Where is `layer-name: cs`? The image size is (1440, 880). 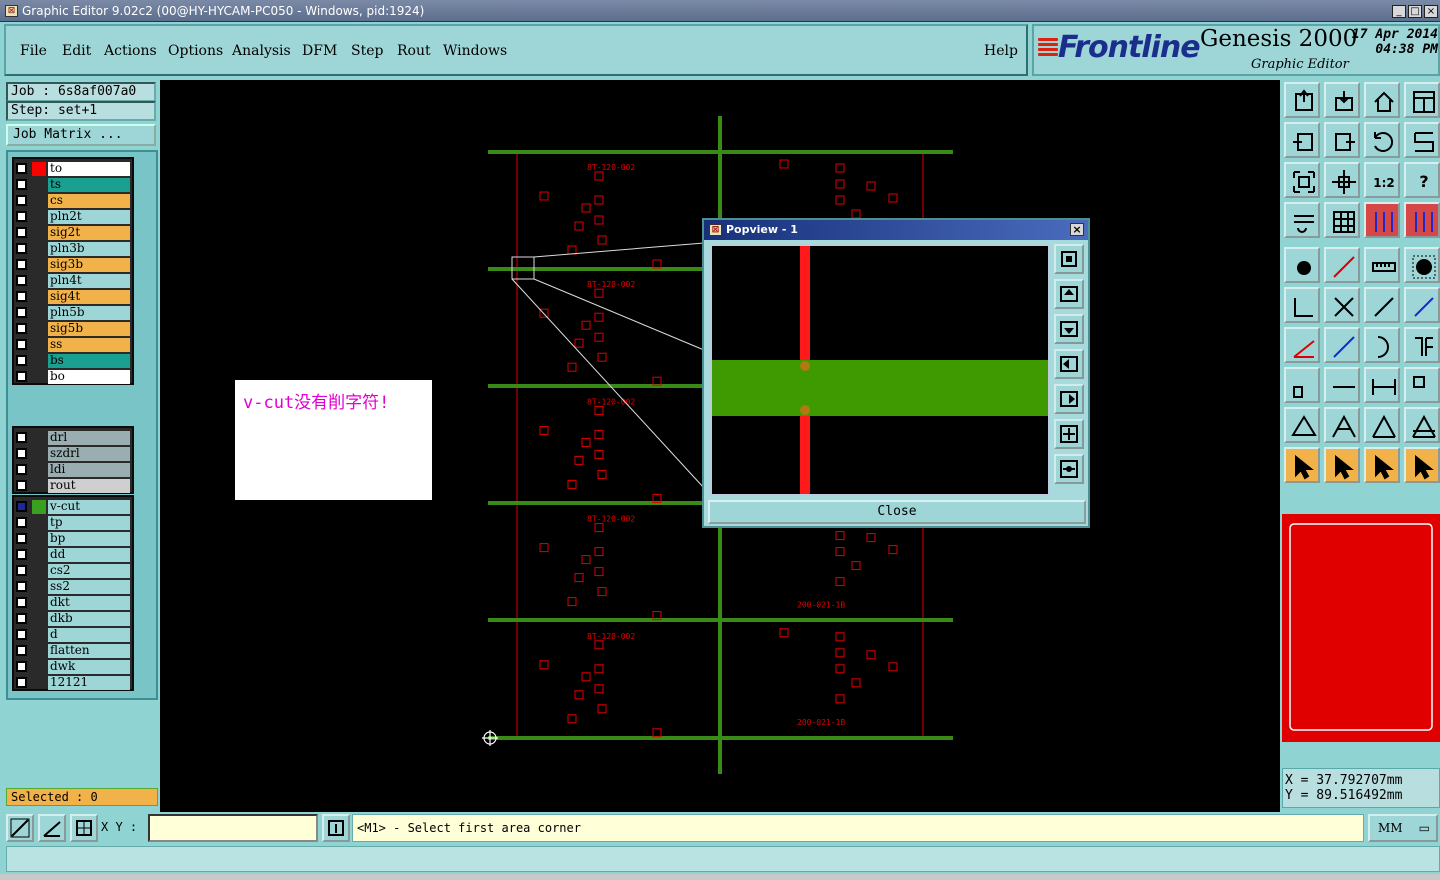 layer-name: cs is located at coordinates (89, 201).